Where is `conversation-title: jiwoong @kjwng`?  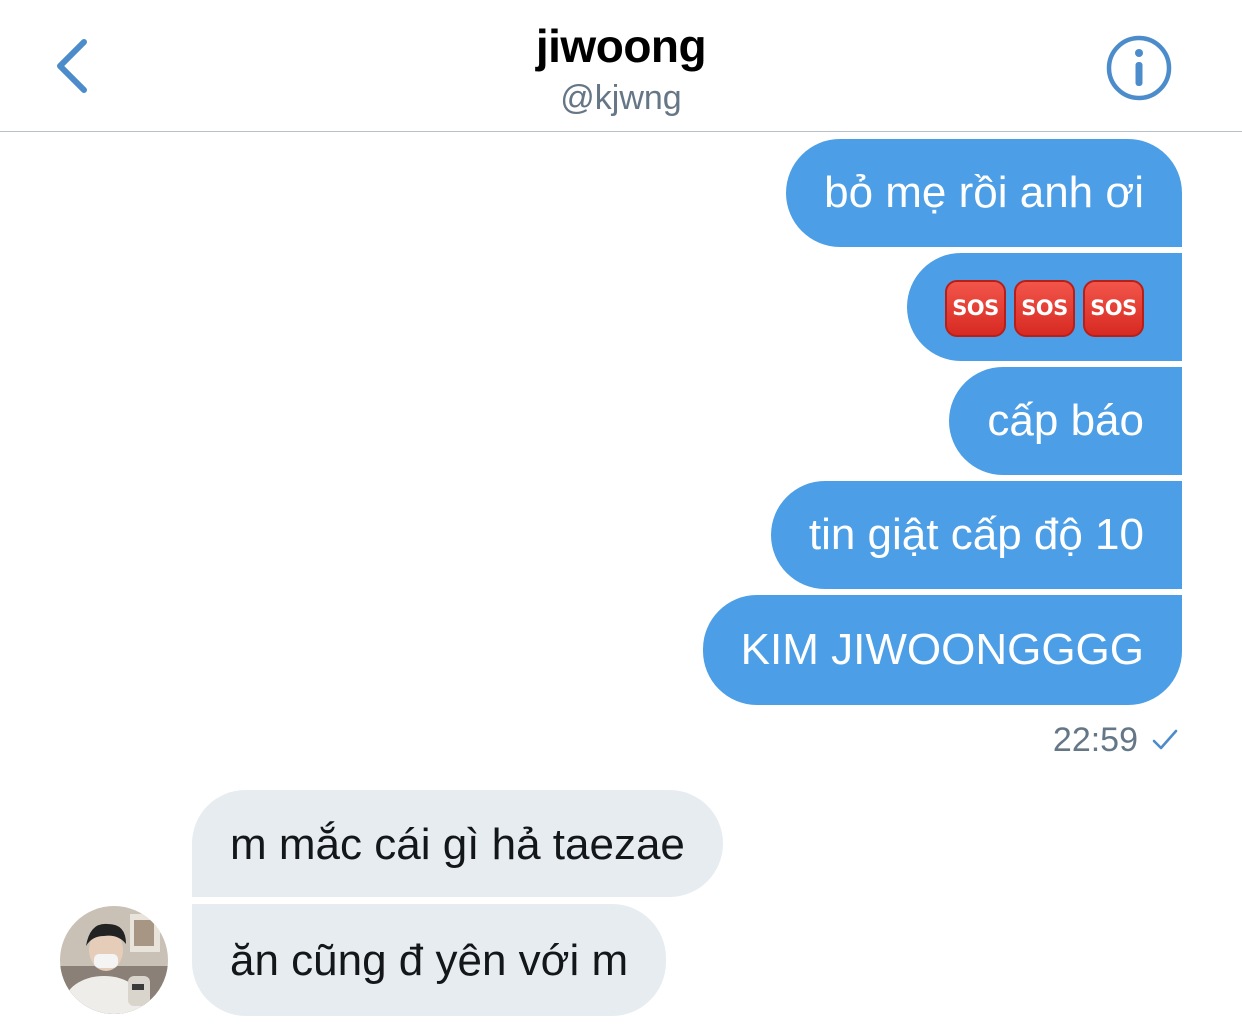
conversation-title: jiwoong @kjwng is located at coordinates (621, 67).